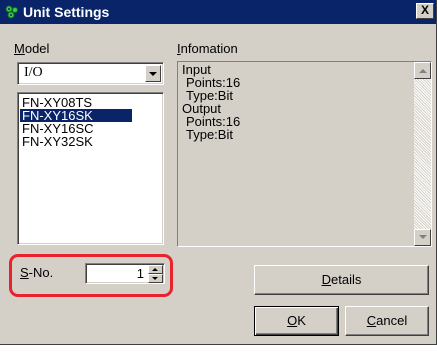 The width and height of the screenshot is (437, 360). I want to click on title-bar: Unit Settings X, so click(218, 12).